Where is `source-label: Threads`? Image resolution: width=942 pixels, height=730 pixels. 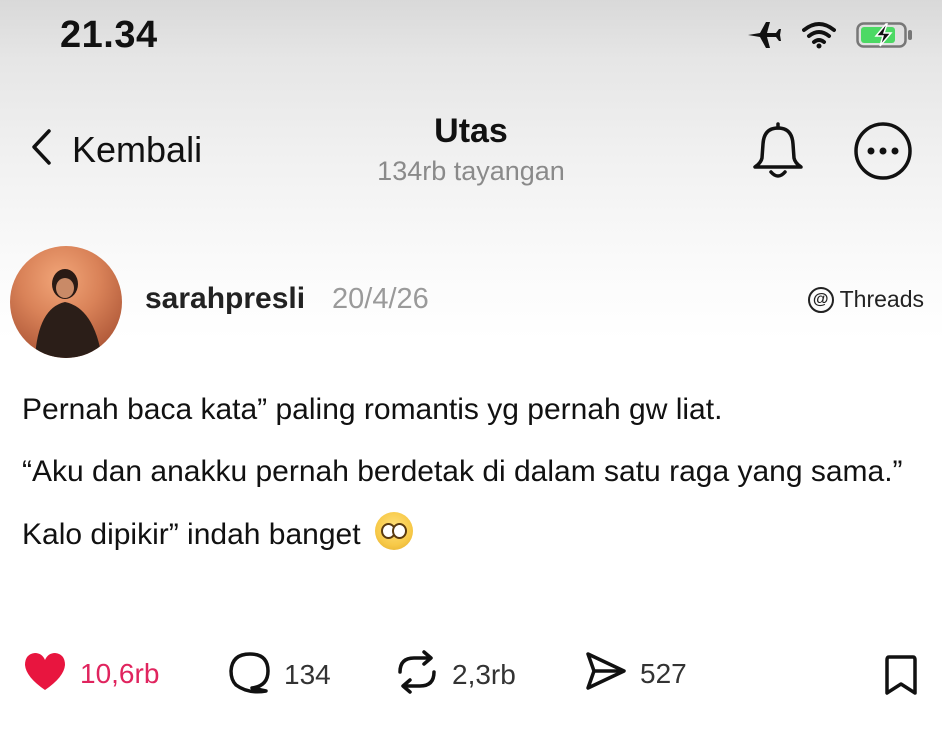 source-label: Threads is located at coordinates (881, 299).